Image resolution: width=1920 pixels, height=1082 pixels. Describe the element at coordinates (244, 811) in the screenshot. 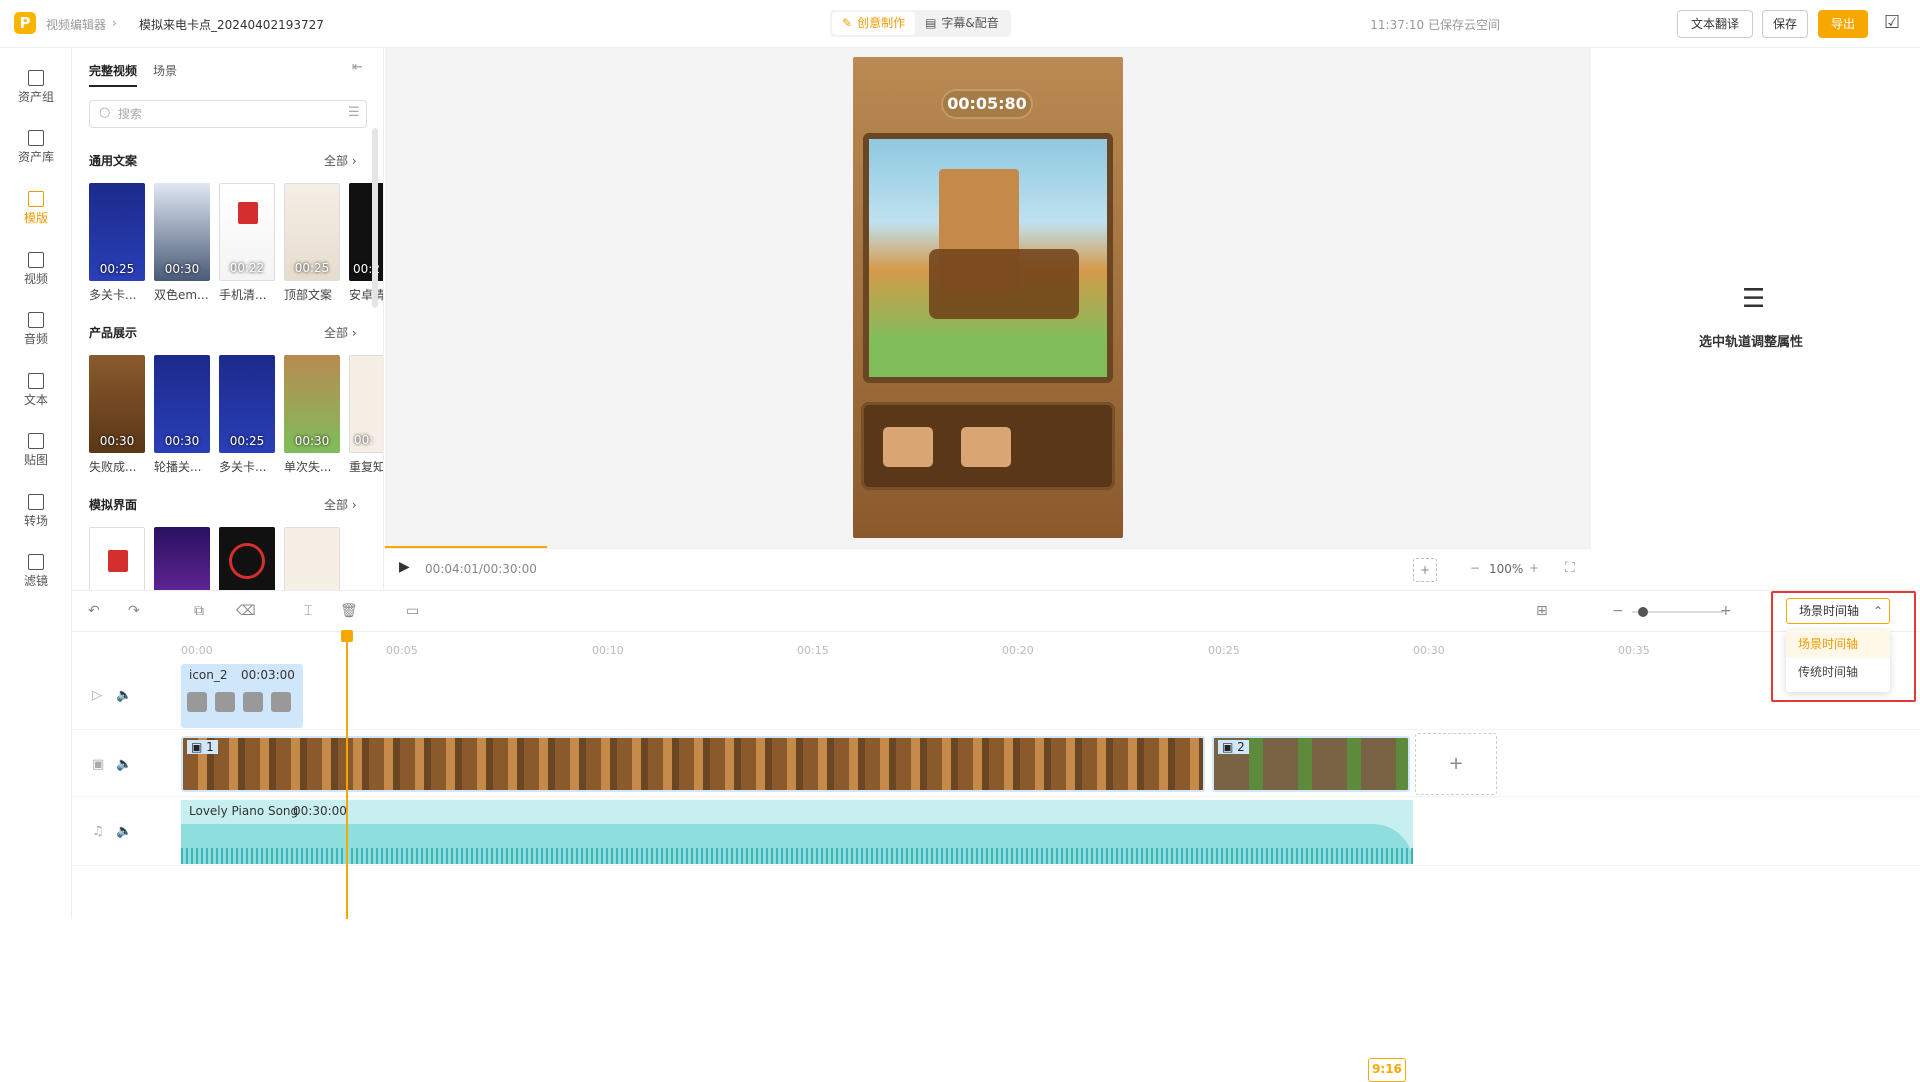

I see `audio-name: Lovely Piano Song` at that location.